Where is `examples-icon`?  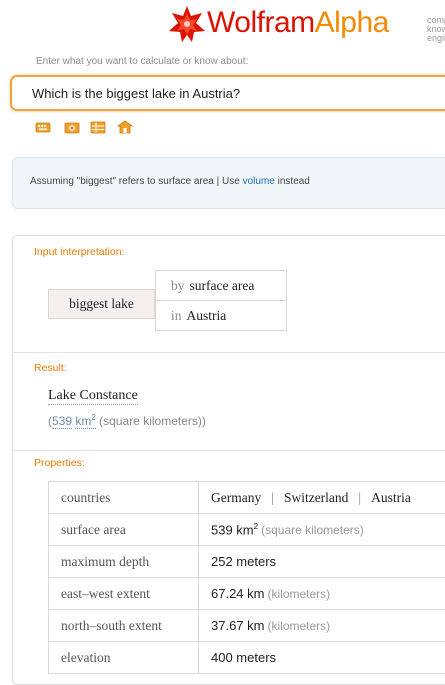 examples-icon is located at coordinates (125, 127).